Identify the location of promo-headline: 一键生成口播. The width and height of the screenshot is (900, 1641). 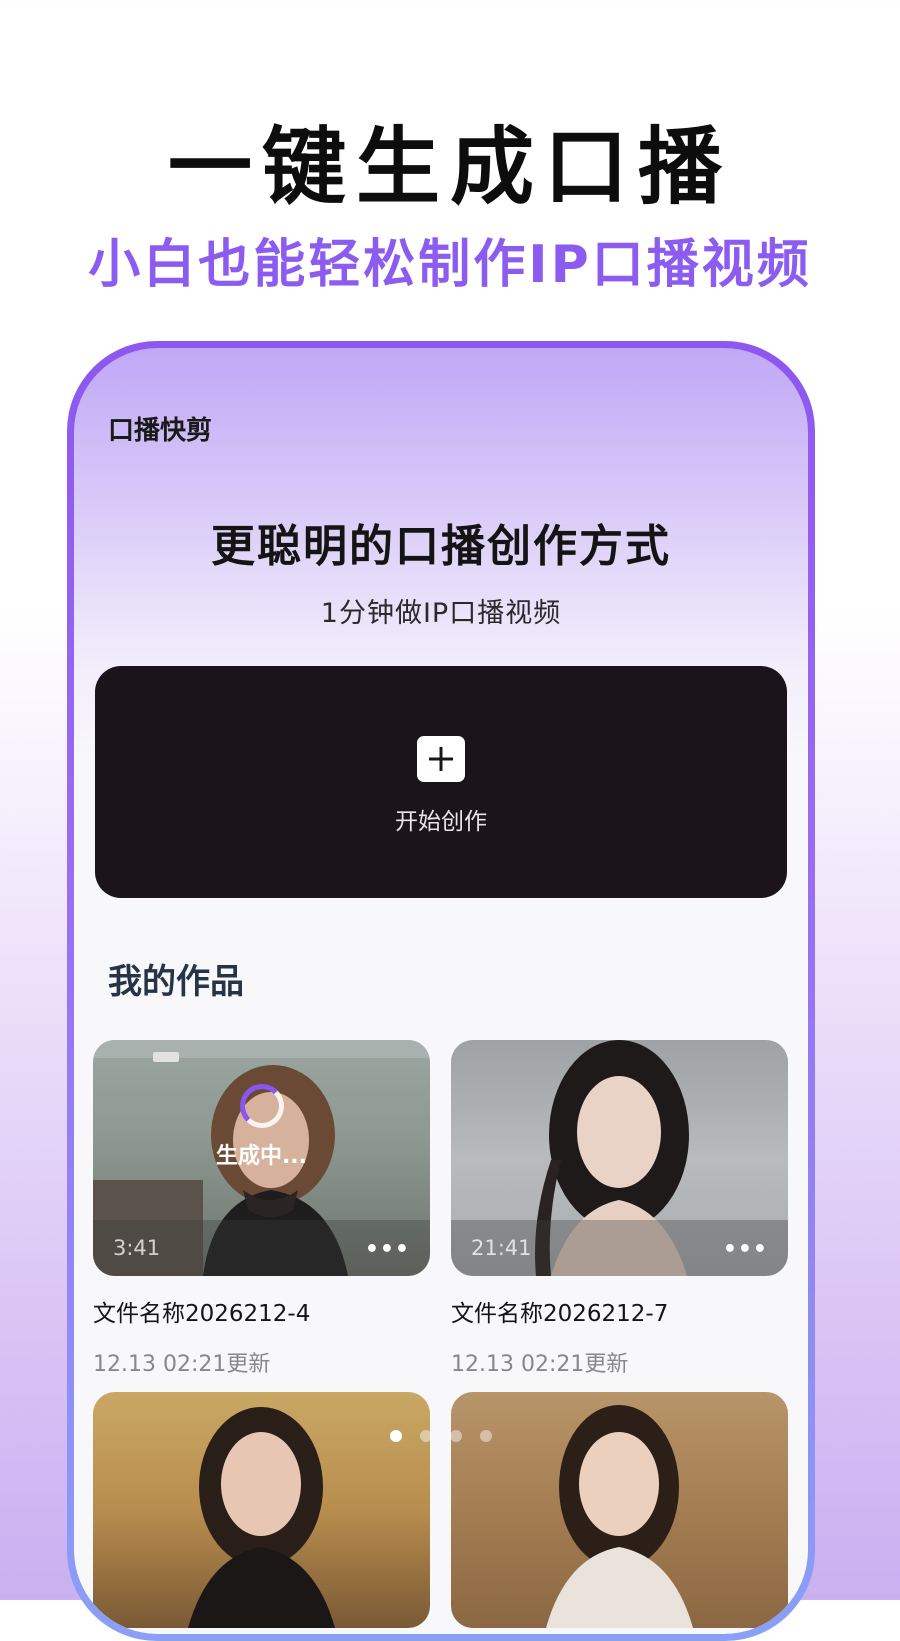
(449, 167).